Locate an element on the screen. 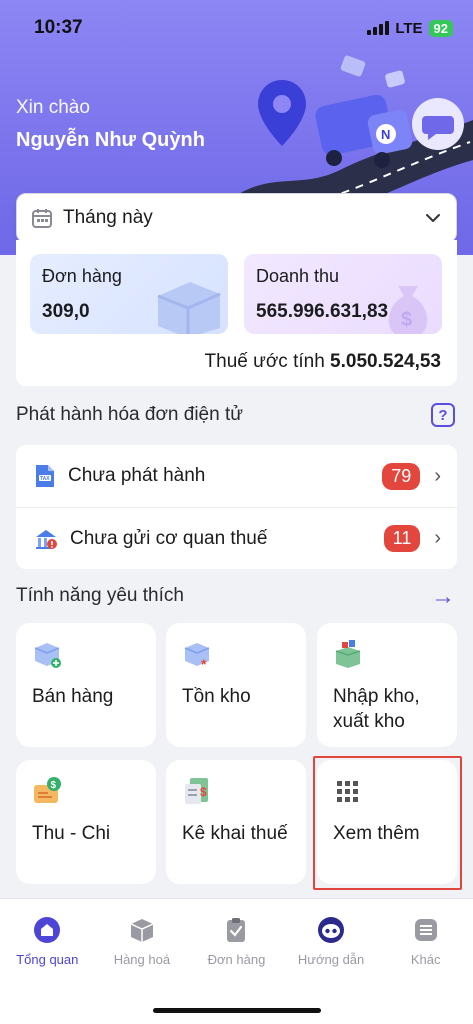 This screenshot has height=1024, width=473. tile-label: Kê khai thuế is located at coordinates (235, 833).